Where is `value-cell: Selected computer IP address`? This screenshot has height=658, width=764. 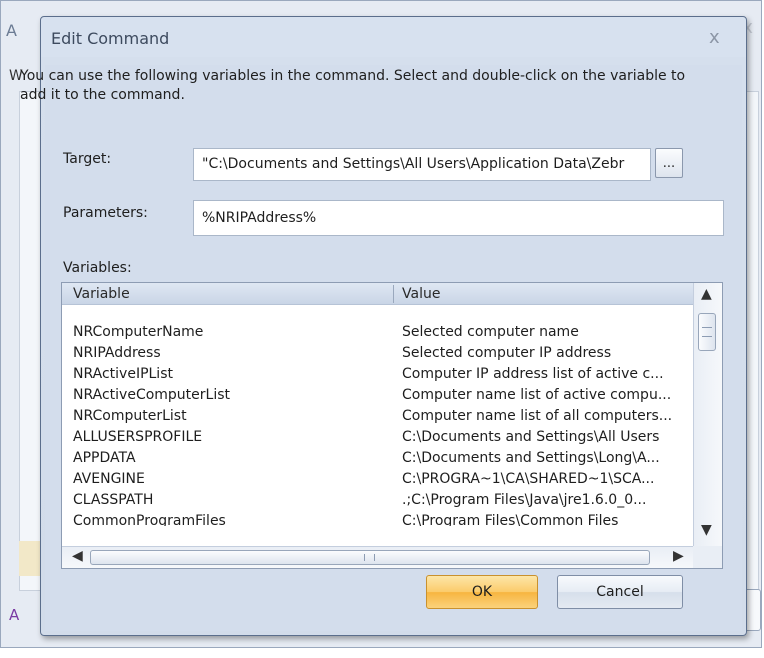
value-cell: Selected computer IP address is located at coordinates (507, 353).